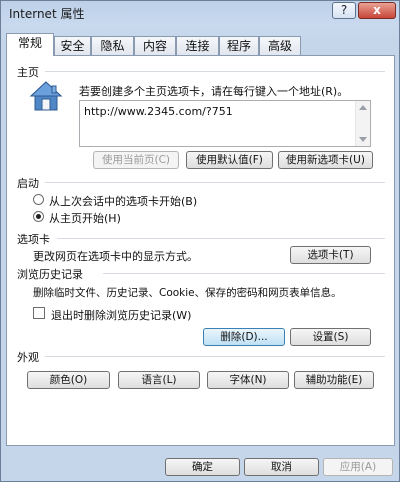  What do you see at coordinates (229, 160) in the screenshot?
I see `use-default-button: 使用默认值(F)` at bounding box center [229, 160].